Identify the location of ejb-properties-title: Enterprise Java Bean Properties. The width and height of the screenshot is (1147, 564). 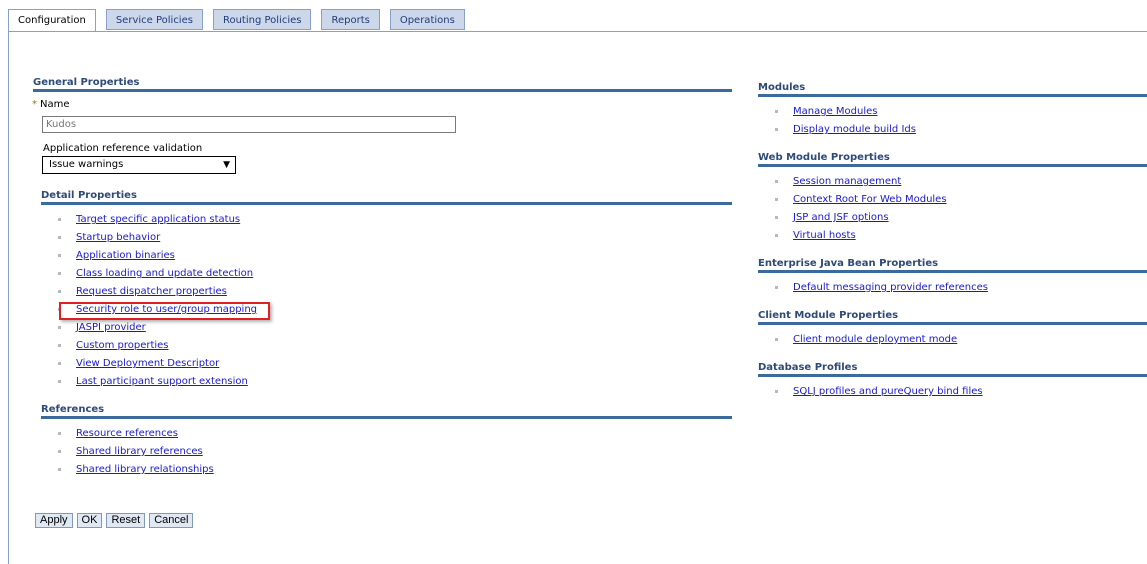
(952, 265).